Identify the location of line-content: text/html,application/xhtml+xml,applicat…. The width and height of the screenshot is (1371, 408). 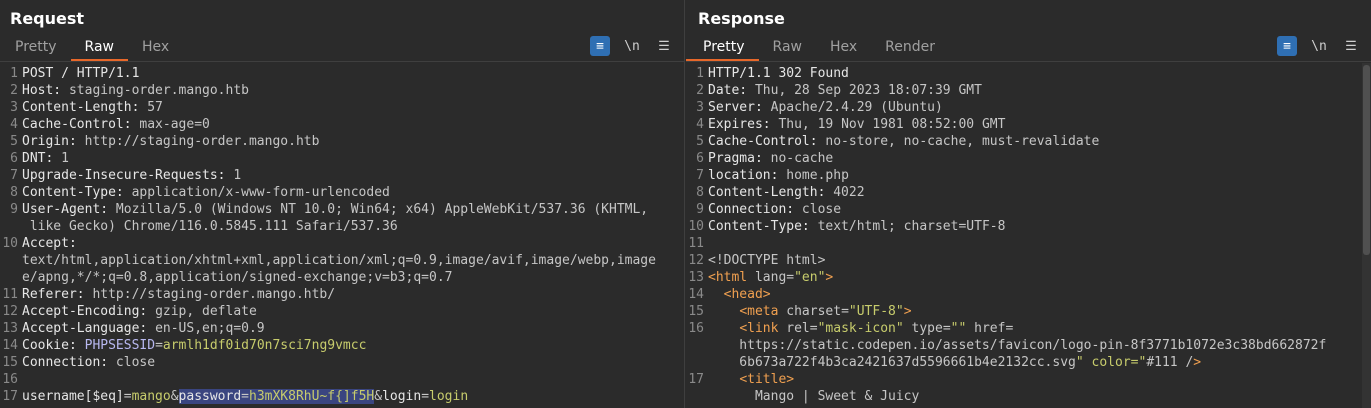
(339, 260).